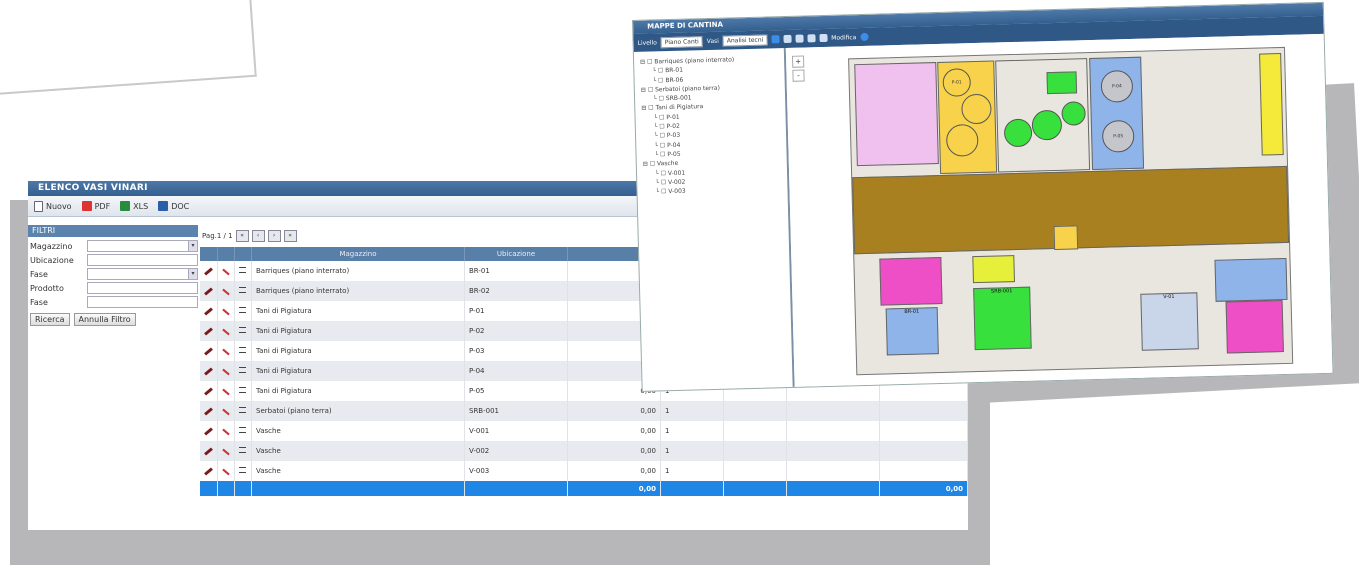 The image size is (1359, 571). What do you see at coordinates (962, 140) in the screenshot?
I see `tank-p03` at bounding box center [962, 140].